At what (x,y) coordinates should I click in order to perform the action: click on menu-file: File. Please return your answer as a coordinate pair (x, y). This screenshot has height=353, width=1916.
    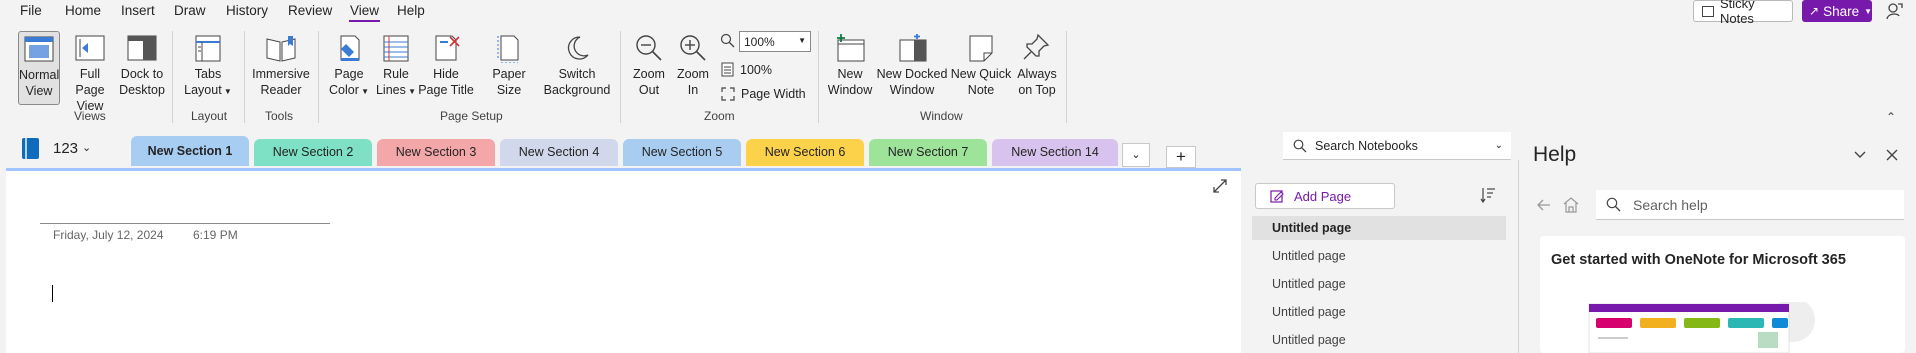
    Looking at the image, I should click on (31, 10).